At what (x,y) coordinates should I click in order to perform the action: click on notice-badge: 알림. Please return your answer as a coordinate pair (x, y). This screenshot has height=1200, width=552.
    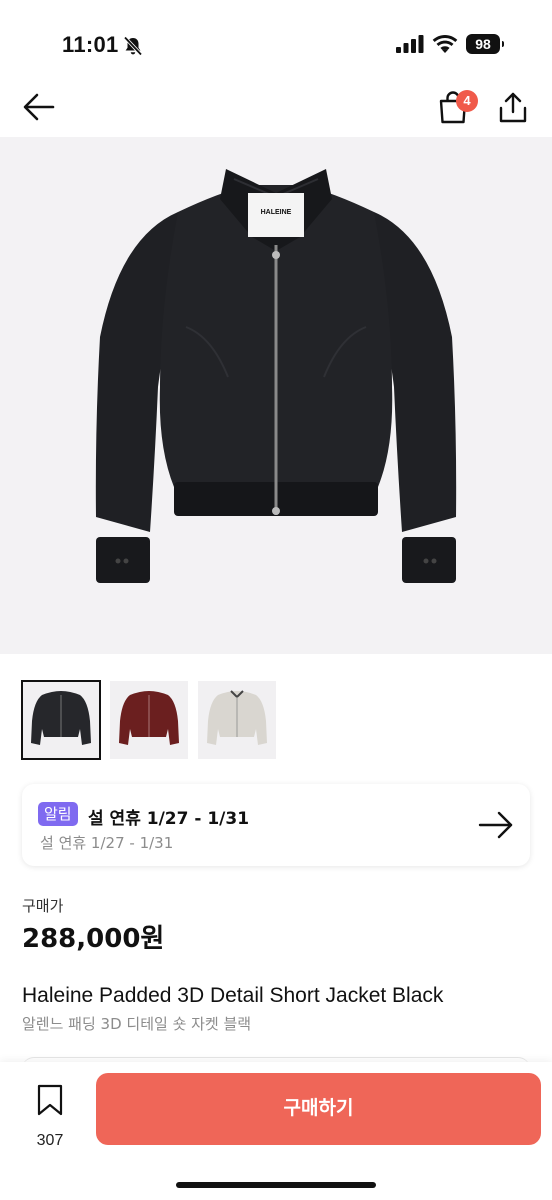
    Looking at the image, I should click on (58, 814).